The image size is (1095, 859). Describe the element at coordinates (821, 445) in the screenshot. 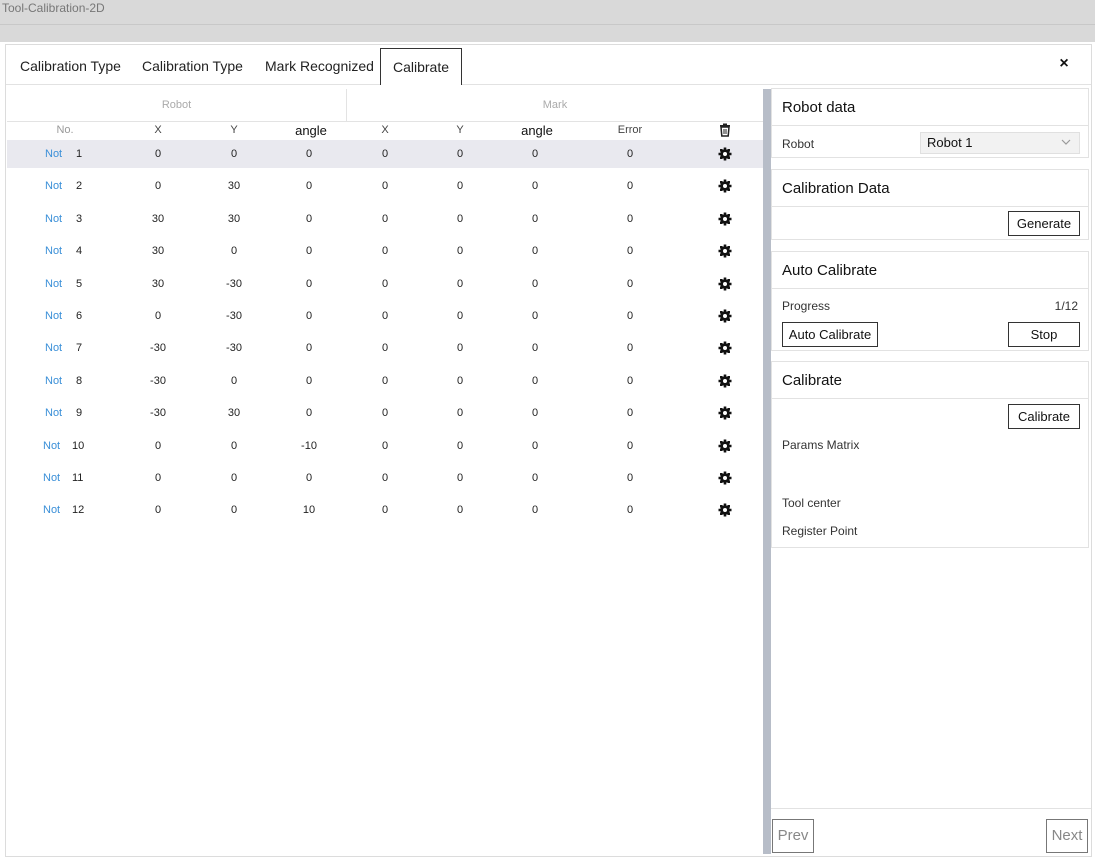

I see `params-matrix-label: Params Matrix` at that location.